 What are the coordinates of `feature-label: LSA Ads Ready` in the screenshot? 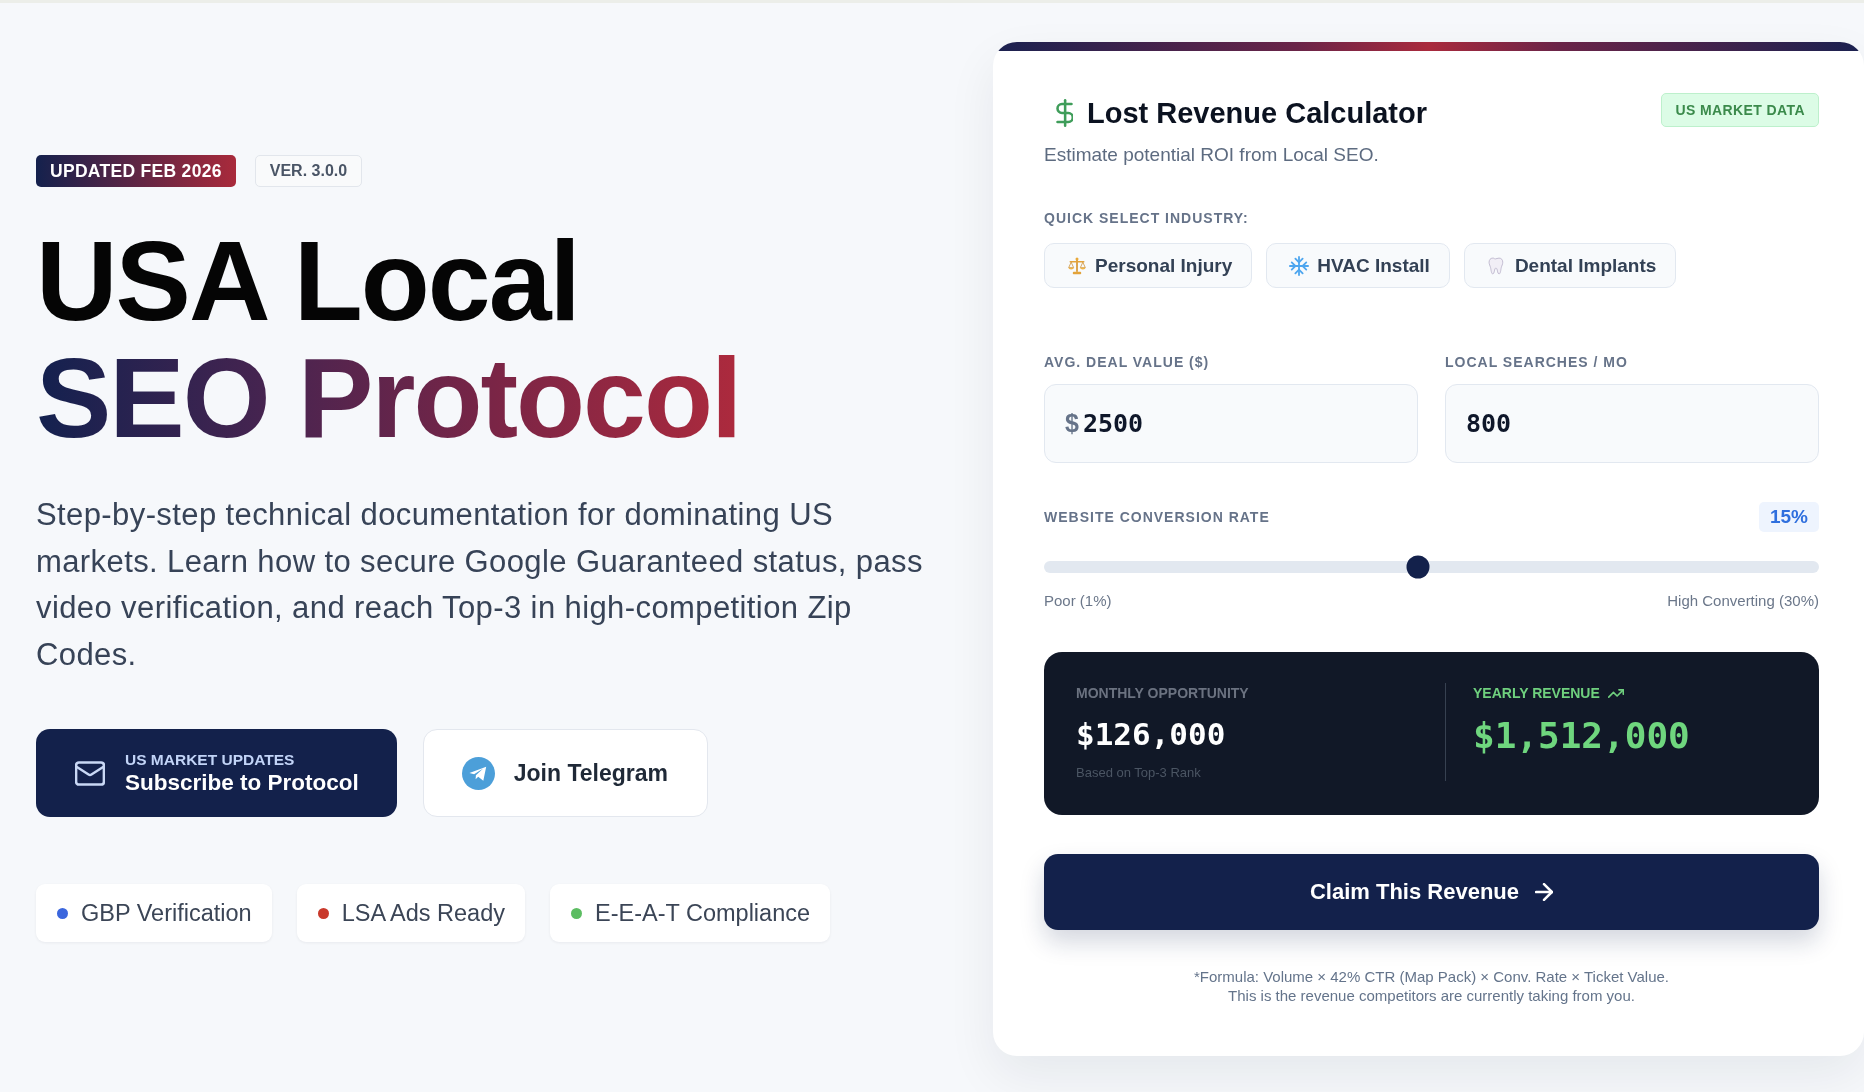 It's located at (423, 913).